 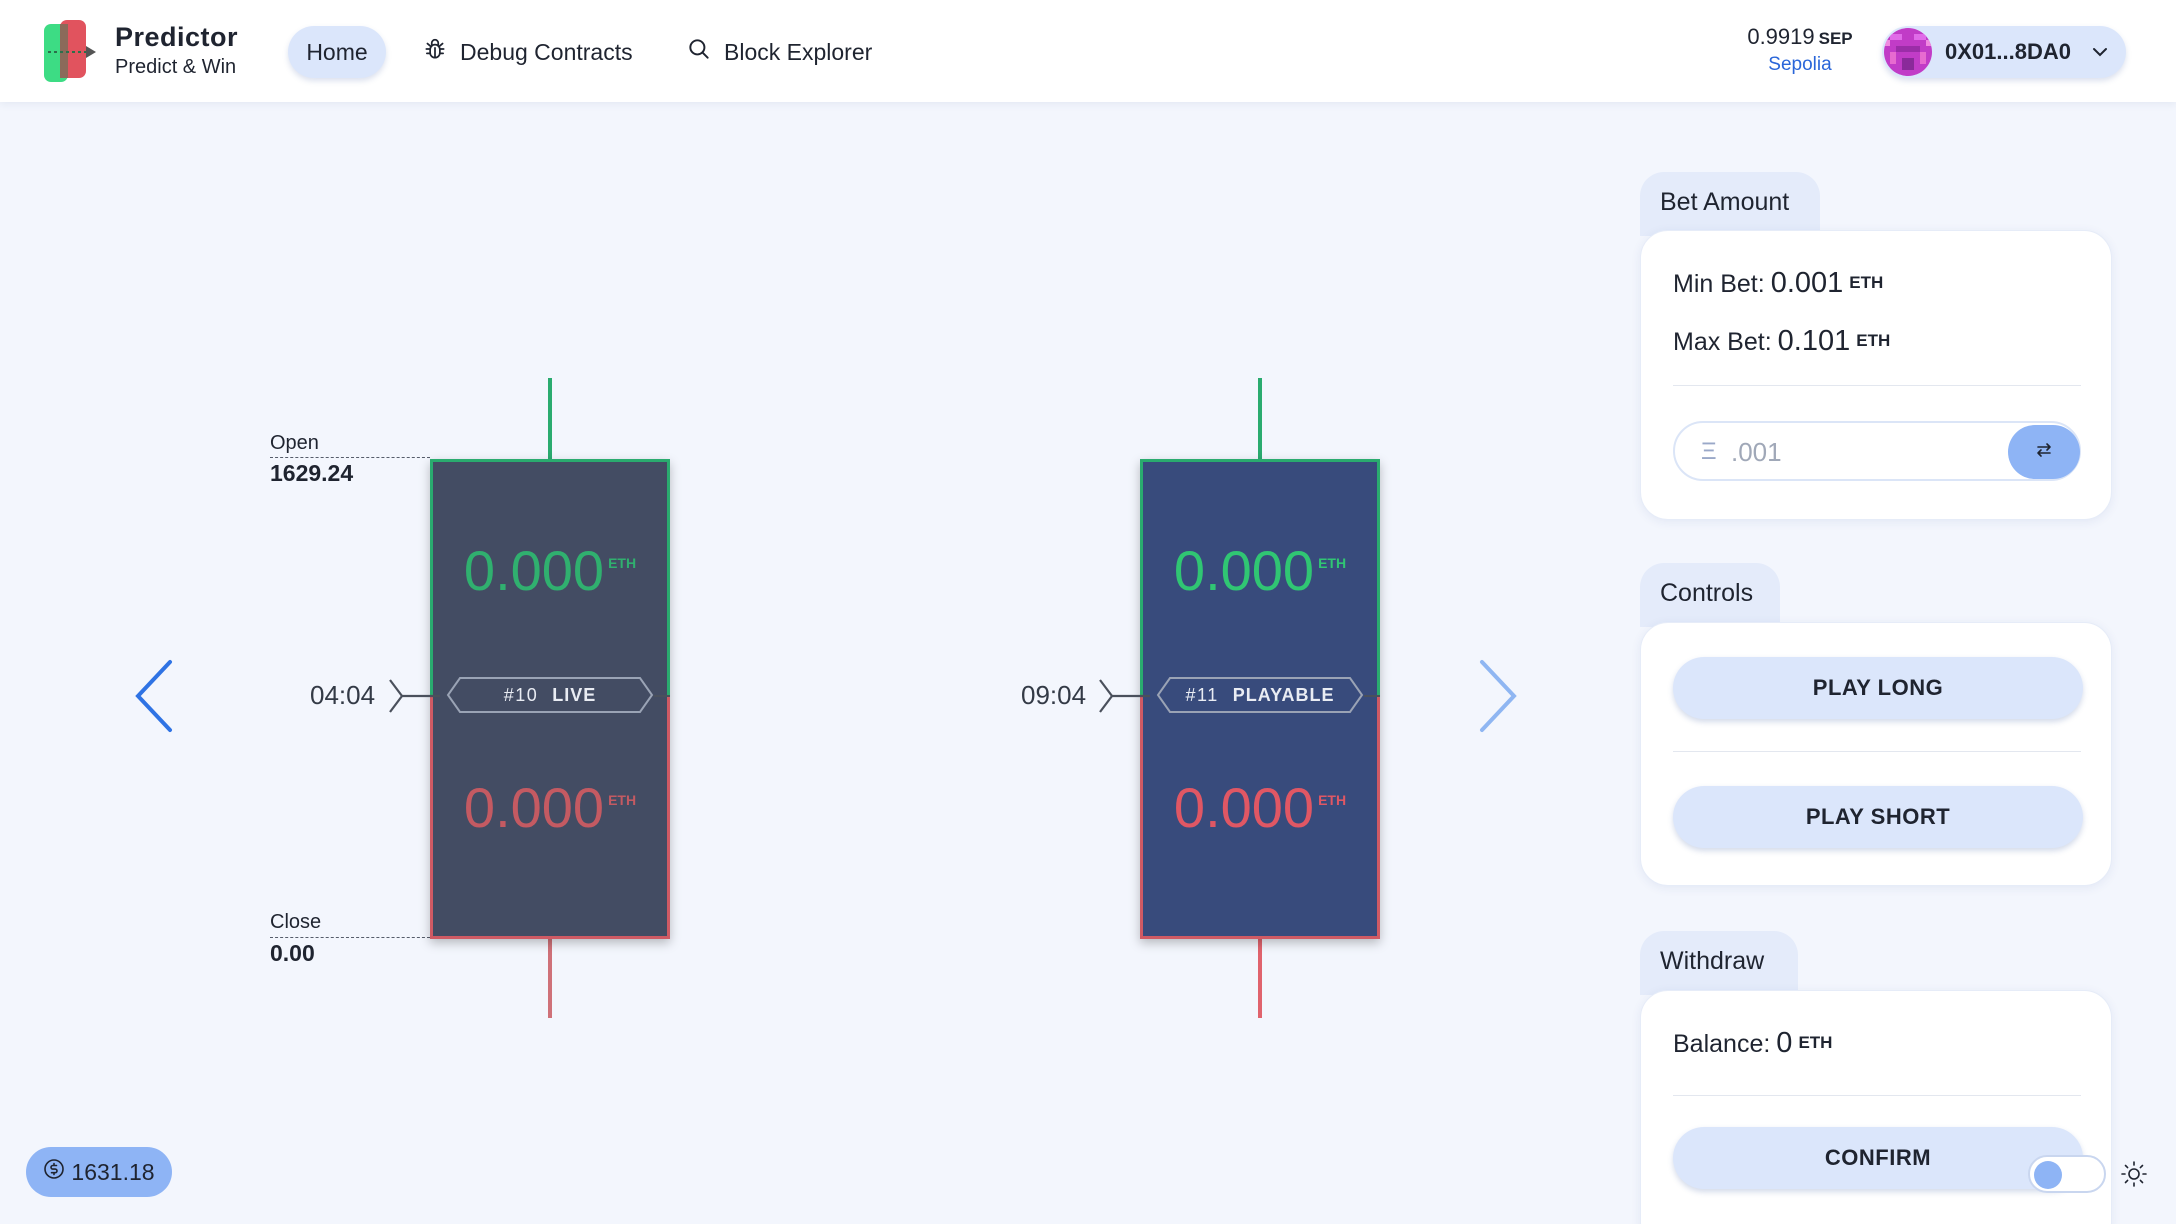 I want to click on nav-debug-contracts: Debug Contracts, so click(x=527, y=52).